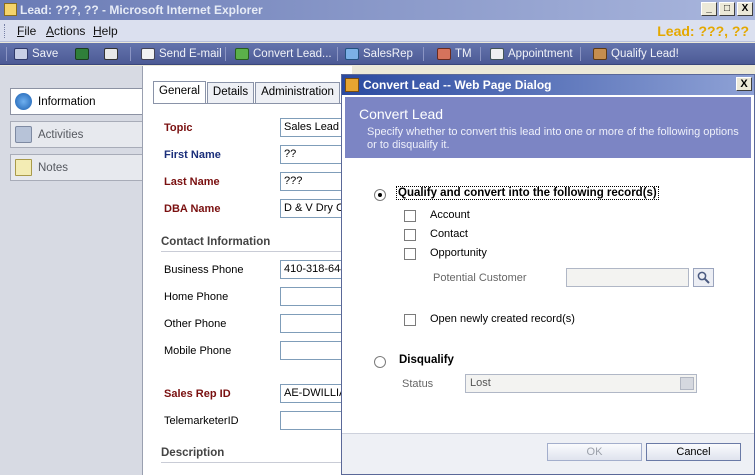 The width and height of the screenshot is (755, 475). What do you see at coordinates (196, 297) in the screenshot?
I see `home-phone-label: Home Phone` at bounding box center [196, 297].